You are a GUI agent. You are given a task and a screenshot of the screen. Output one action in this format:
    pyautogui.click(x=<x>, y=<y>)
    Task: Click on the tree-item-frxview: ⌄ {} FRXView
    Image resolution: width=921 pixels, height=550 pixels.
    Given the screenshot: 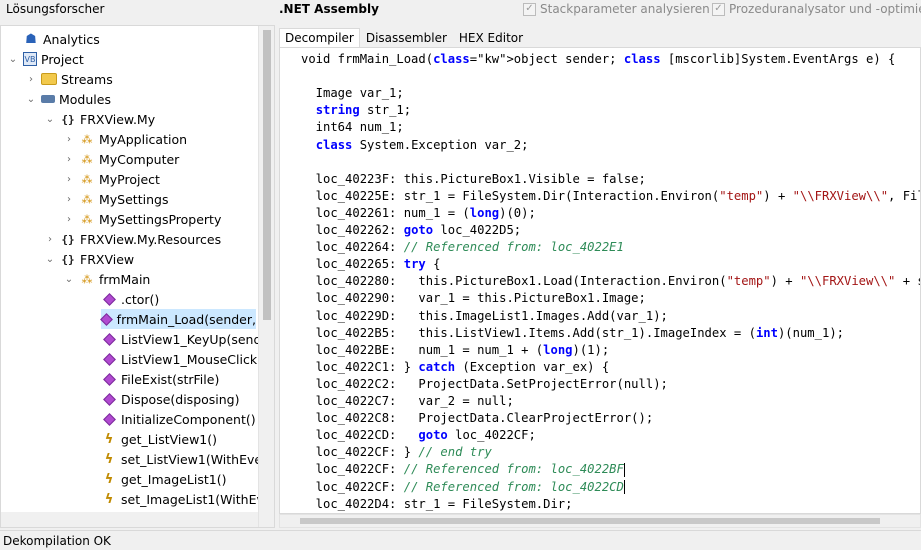 What is the action you would take?
    pyautogui.click(x=89, y=259)
    